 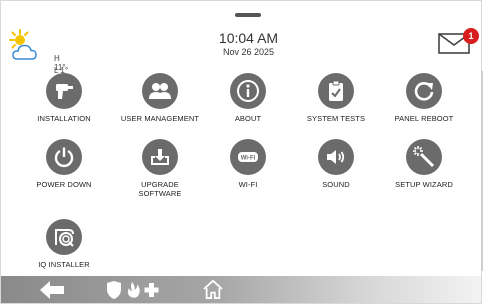 What do you see at coordinates (424, 118) in the screenshot?
I see `panel-reboot-label: PANEL REBOOT` at bounding box center [424, 118].